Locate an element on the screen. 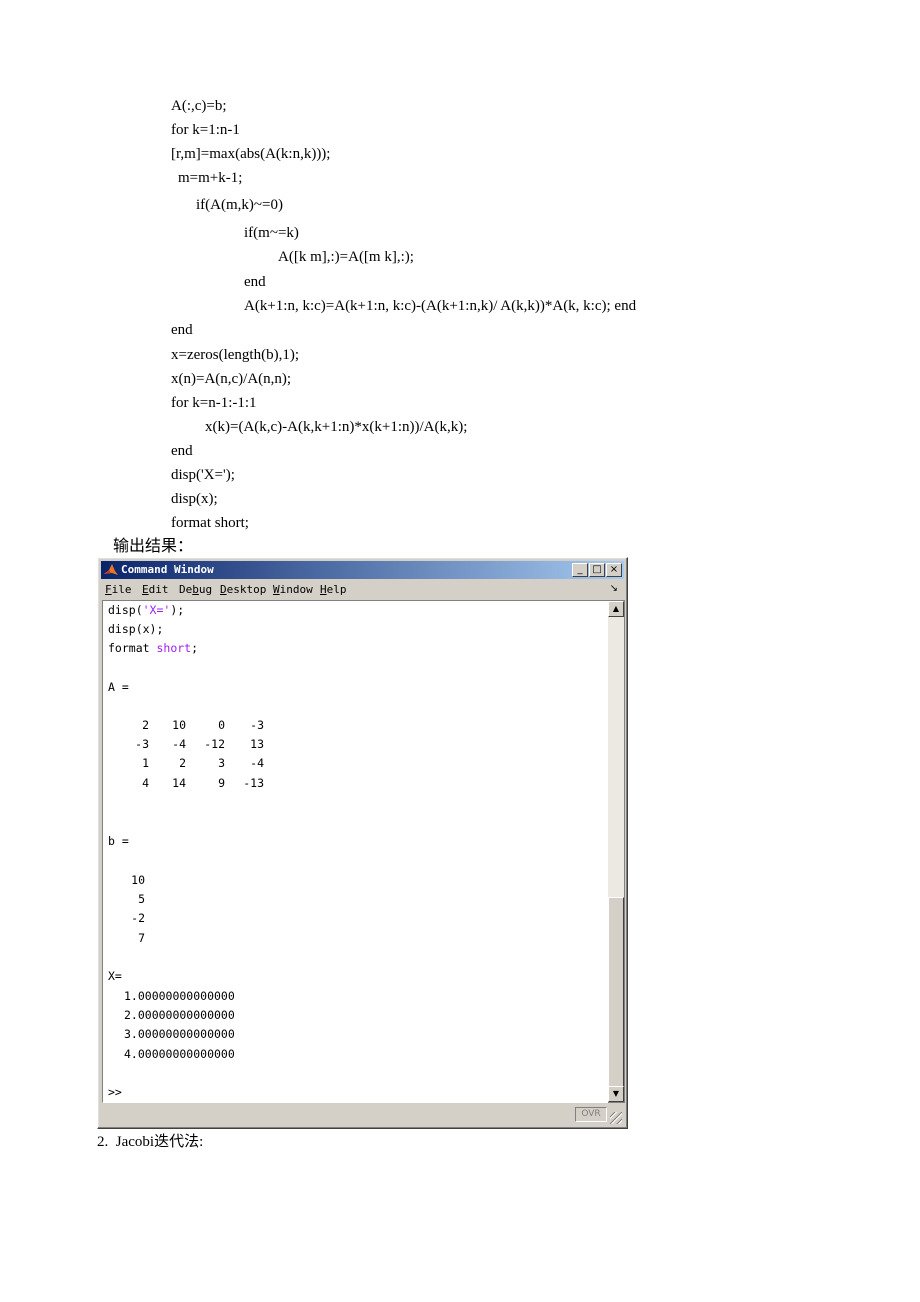 This screenshot has width=920, height=1302. minimize-button: _ is located at coordinates (580, 570).